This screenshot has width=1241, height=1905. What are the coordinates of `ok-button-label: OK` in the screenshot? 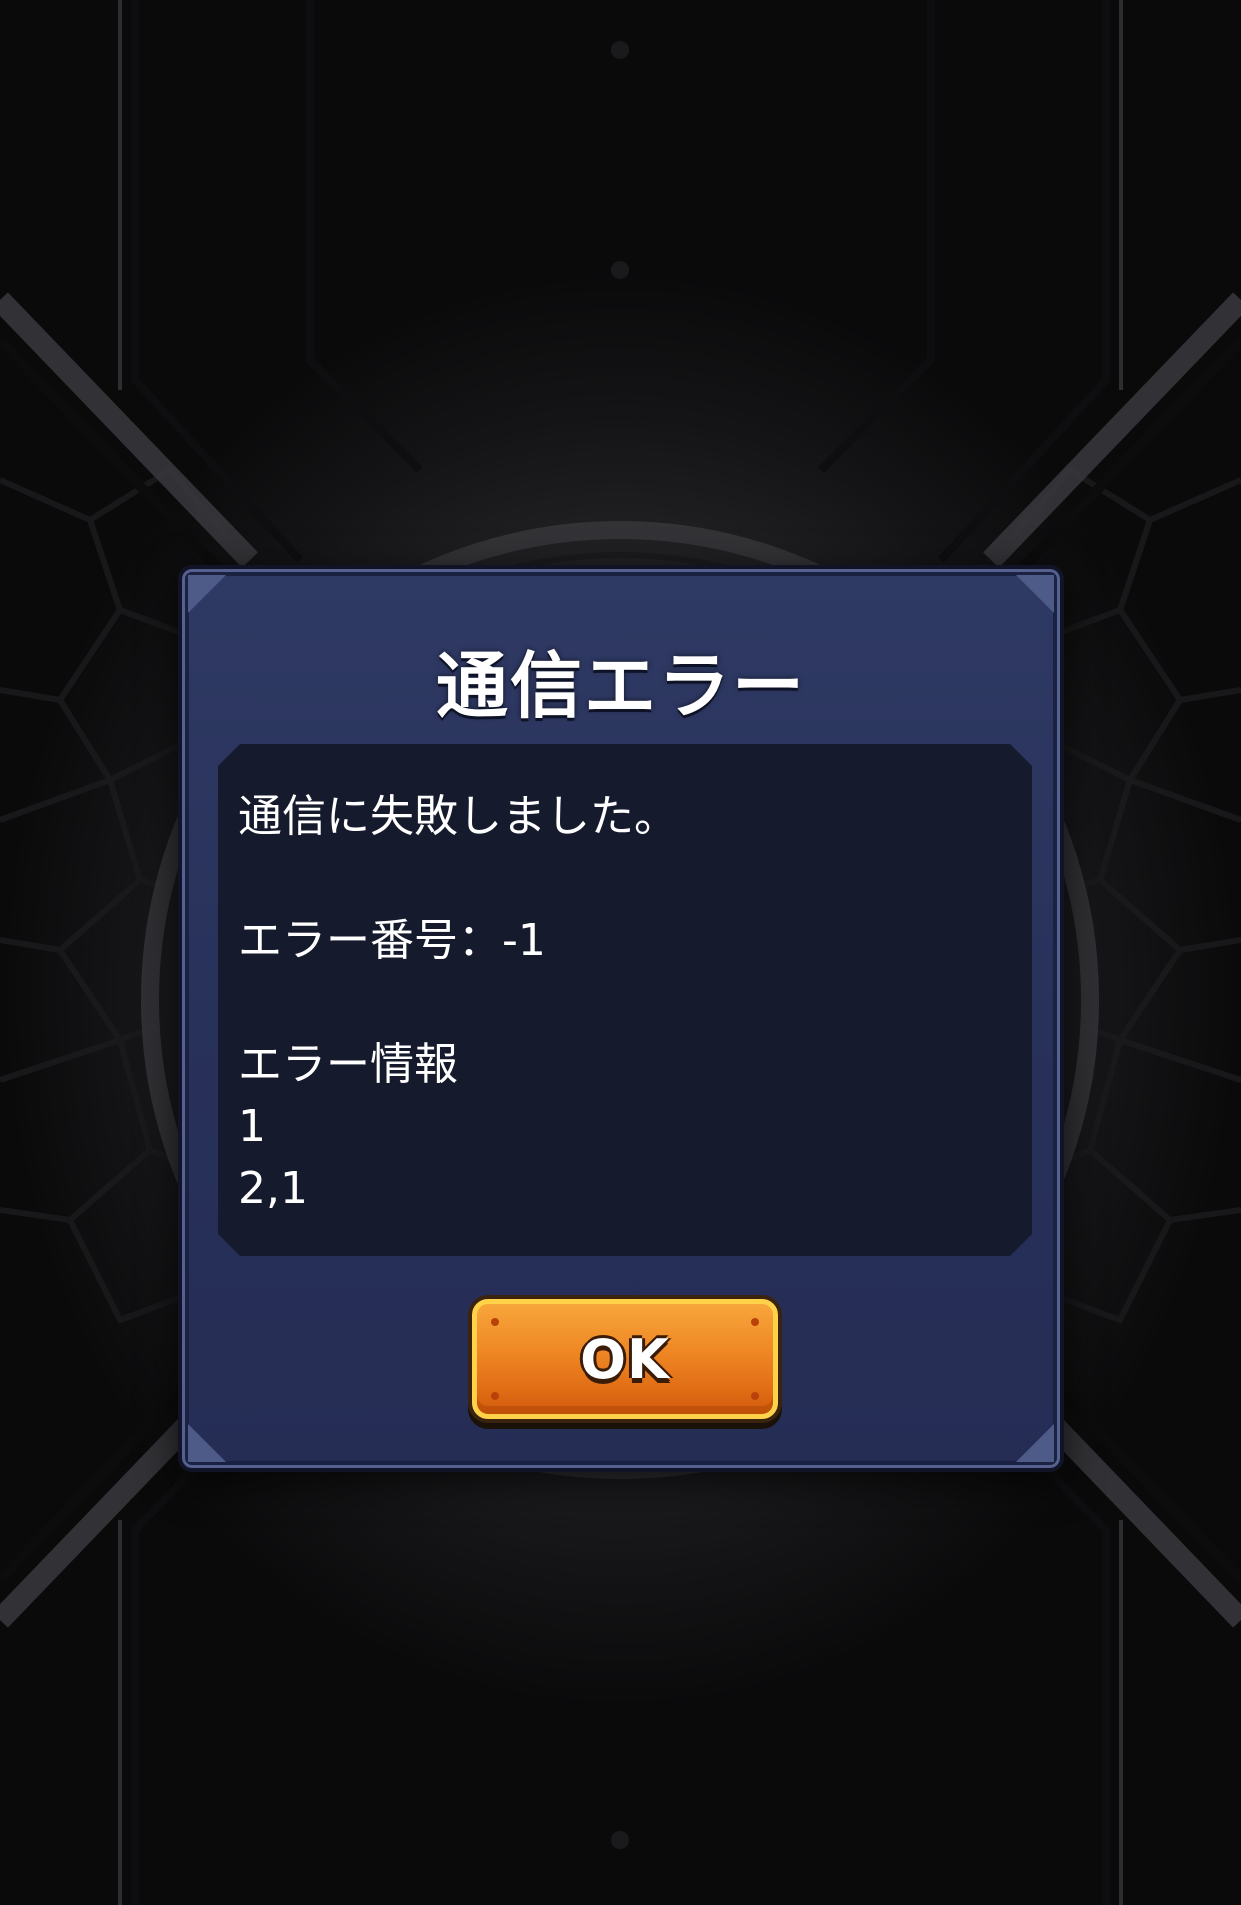 It's located at (625, 1359).